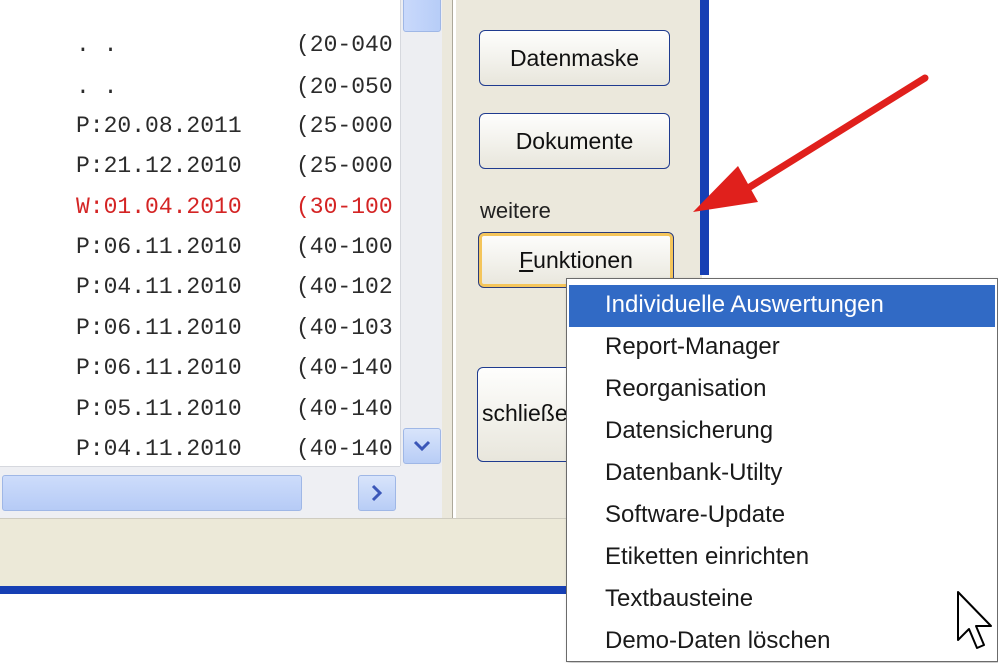 The width and height of the screenshot is (998, 663). Describe the element at coordinates (574, 58) in the screenshot. I see `datenmaske-button: Datenmaske` at that location.